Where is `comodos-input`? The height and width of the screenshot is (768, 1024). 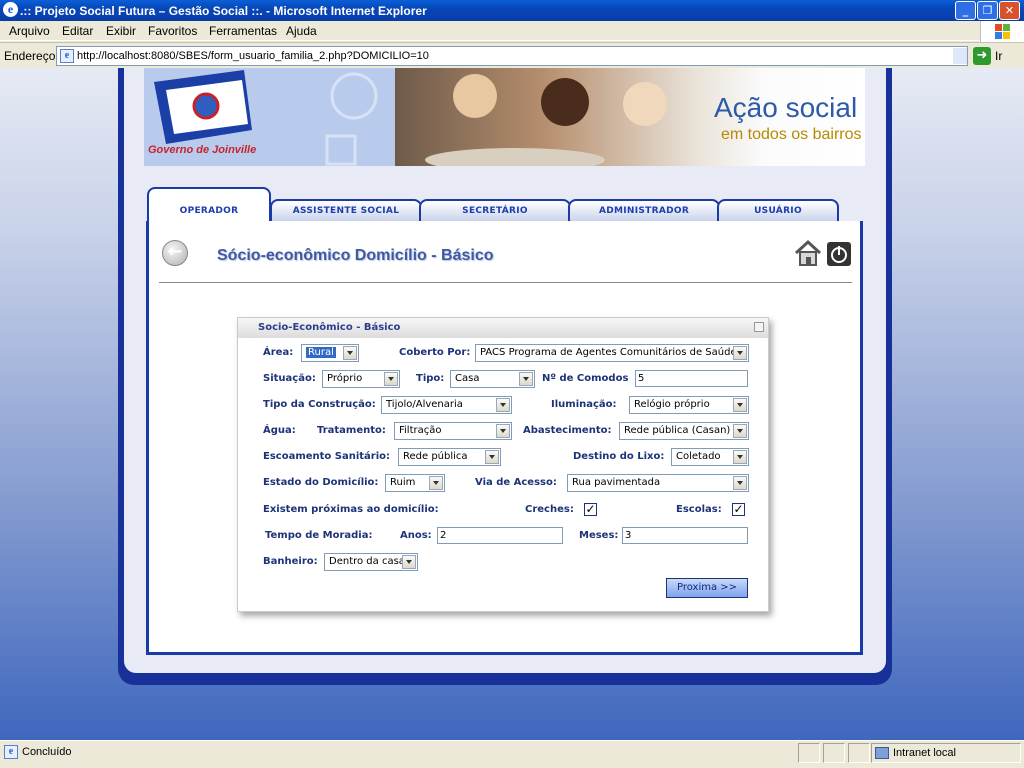
comodos-input is located at coordinates (691, 378).